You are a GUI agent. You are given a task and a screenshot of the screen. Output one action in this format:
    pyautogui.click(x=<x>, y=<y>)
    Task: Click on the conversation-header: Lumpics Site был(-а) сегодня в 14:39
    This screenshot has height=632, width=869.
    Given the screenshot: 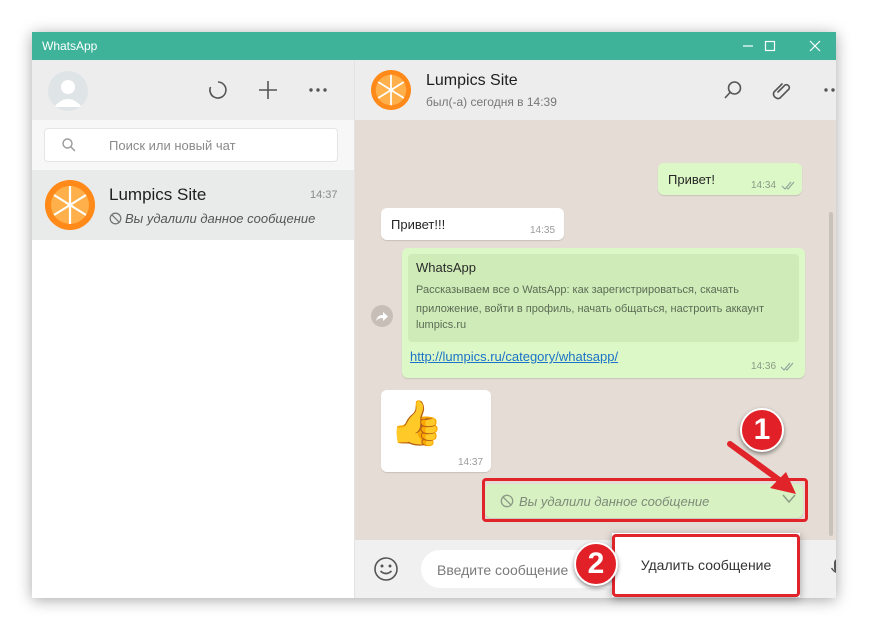 What is the action you would take?
    pyautogui.click(x=595, y=90)
    